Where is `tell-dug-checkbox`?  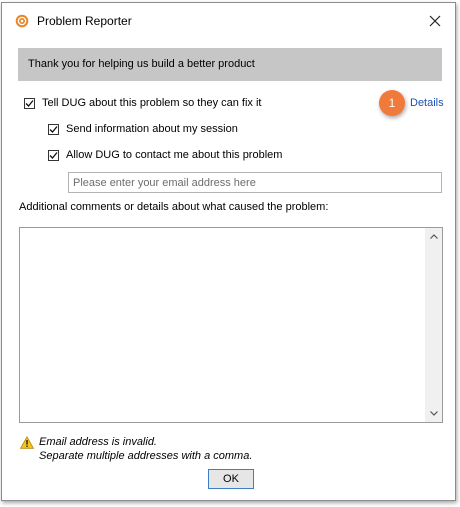
tell-dug-checkbox is located at coordinates (29, 103).